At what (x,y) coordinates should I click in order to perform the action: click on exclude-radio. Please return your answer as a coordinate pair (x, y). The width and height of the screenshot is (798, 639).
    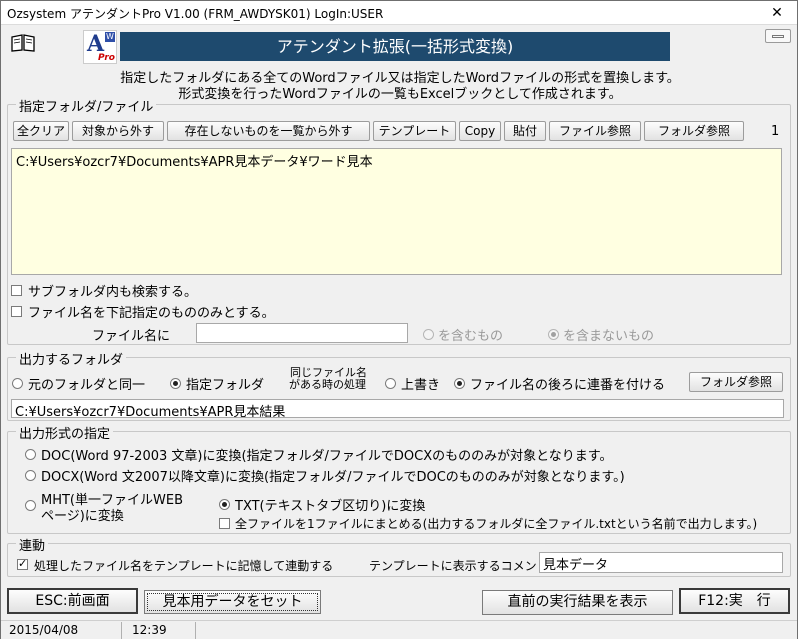
    Looking at the image, I should click on (553, 334).